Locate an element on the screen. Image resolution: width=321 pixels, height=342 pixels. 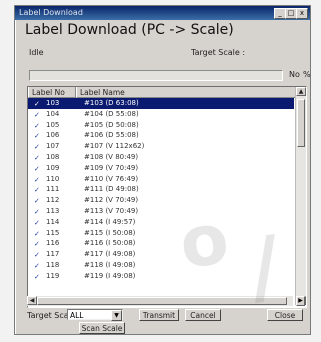
page-title: Label Download (PC -> Scale) is located at coordinates (129, 30).